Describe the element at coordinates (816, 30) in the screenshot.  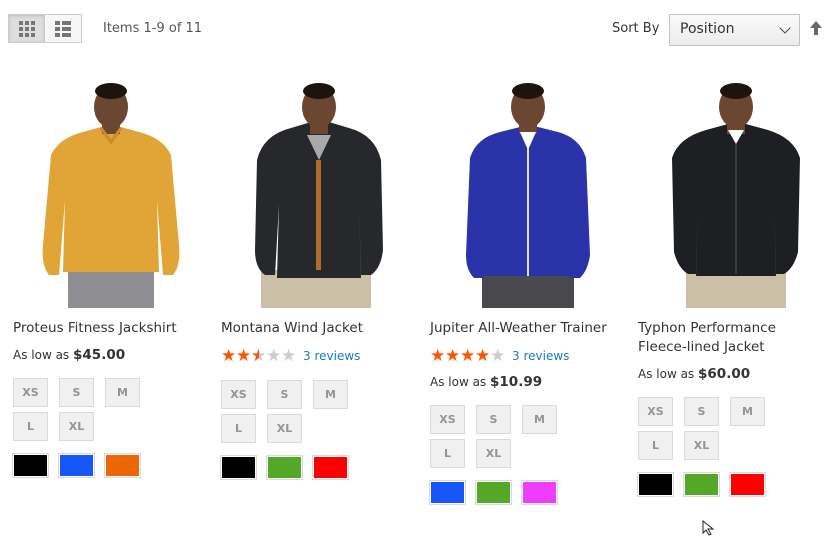
I see `sort-direction-button` at that location.